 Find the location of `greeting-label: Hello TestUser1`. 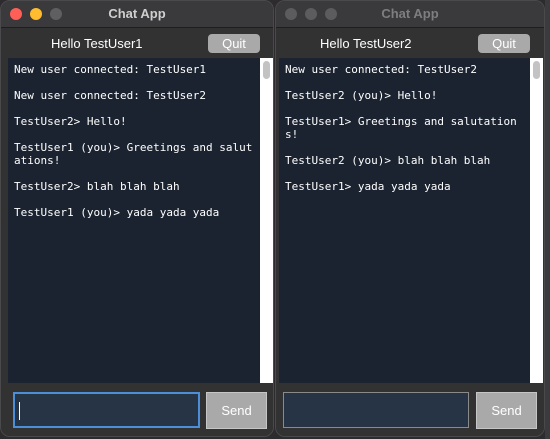

greeting-label: Hello TestUser1 is located at coordinates (97, 43).